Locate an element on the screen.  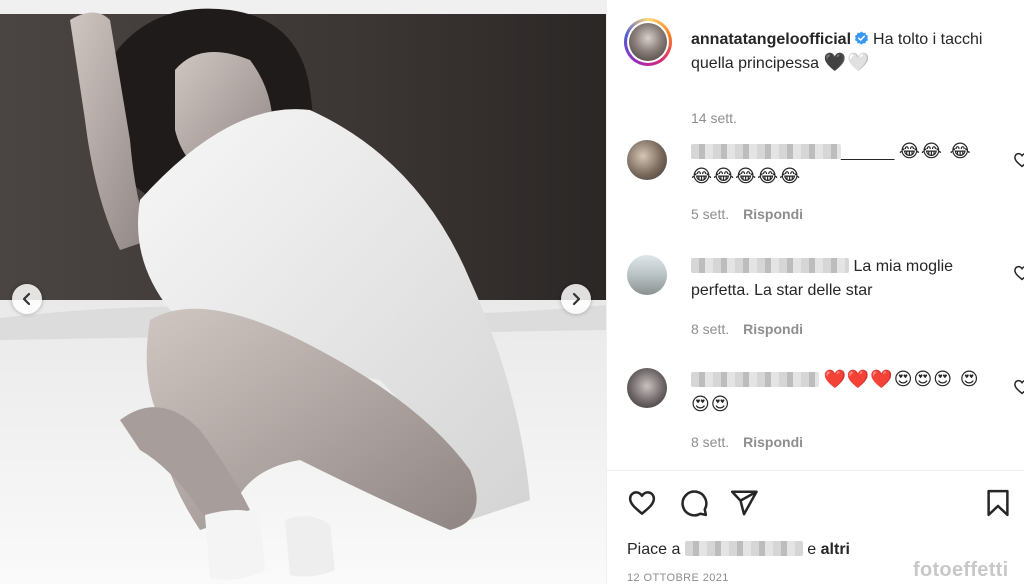
paper-plane-icon is located at coordinates (744, 503).